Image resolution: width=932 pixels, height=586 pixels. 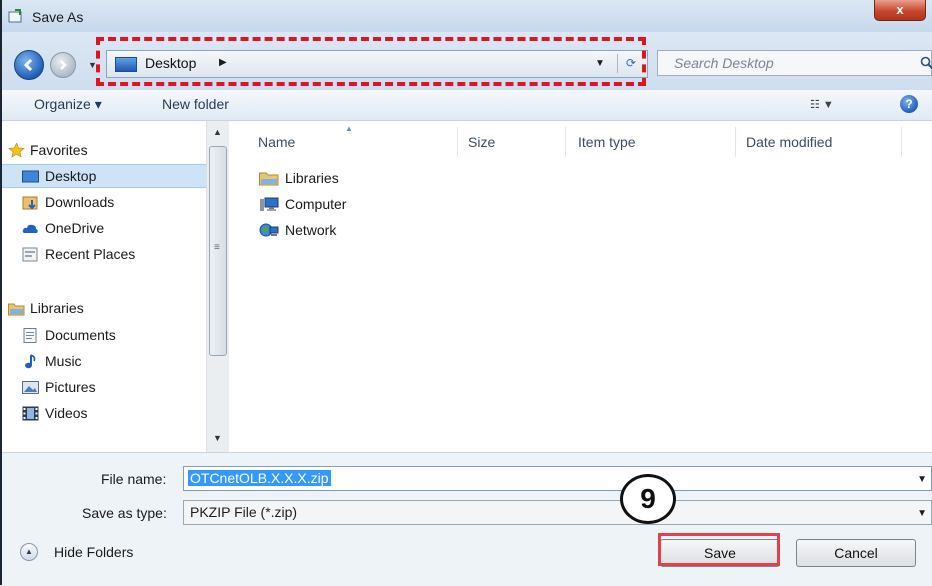 What do you see at coordinates (909, 104) in the screenshot?
I see `help-icon: ?` at bounding box center [909, 104].